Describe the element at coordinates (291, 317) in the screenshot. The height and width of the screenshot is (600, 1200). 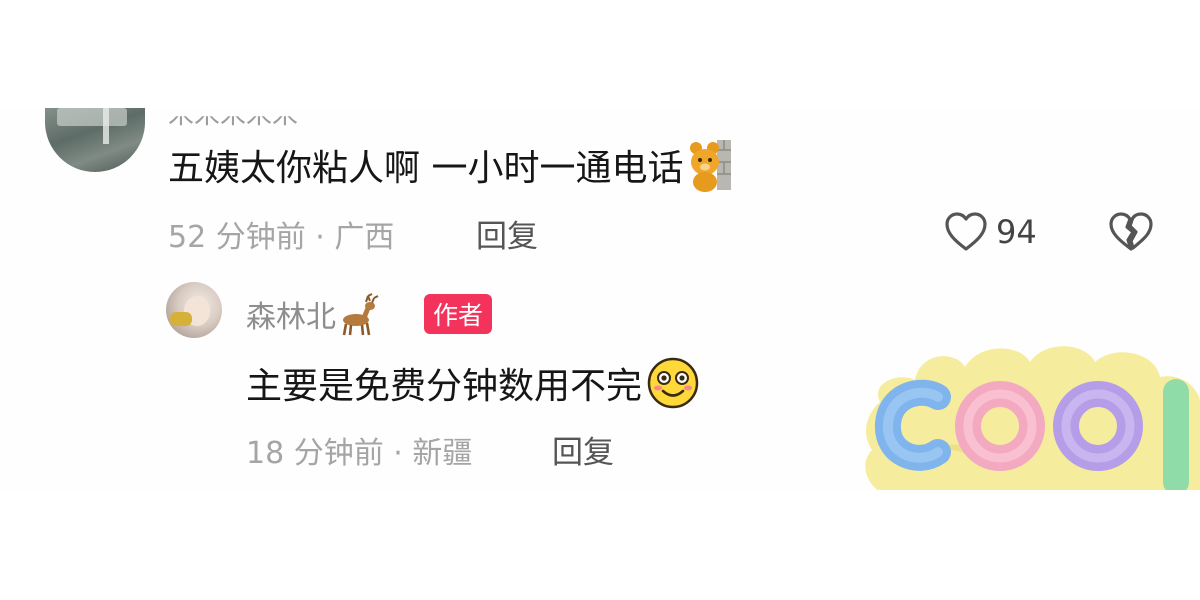
I see `reply-author-name: 森林北` at that location.